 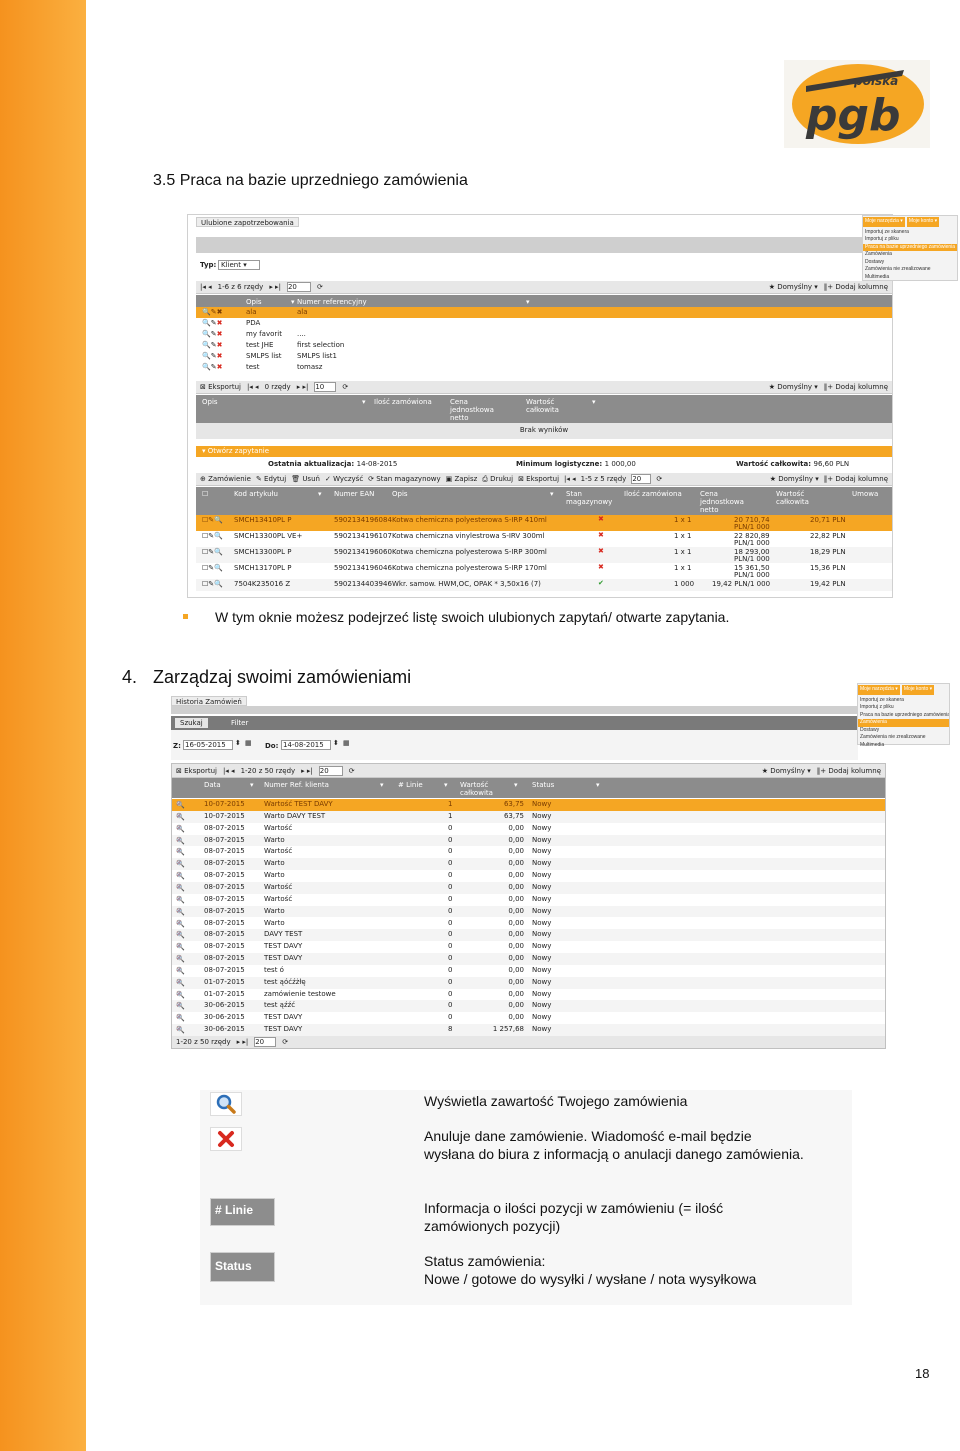 What do you see at coordinates (528, 971) in the screenshot?
I see `table-row: 🔍 ✖ 08-07-2015 test ó 0 0,00 Nowy` at bounding box center [528, 971].